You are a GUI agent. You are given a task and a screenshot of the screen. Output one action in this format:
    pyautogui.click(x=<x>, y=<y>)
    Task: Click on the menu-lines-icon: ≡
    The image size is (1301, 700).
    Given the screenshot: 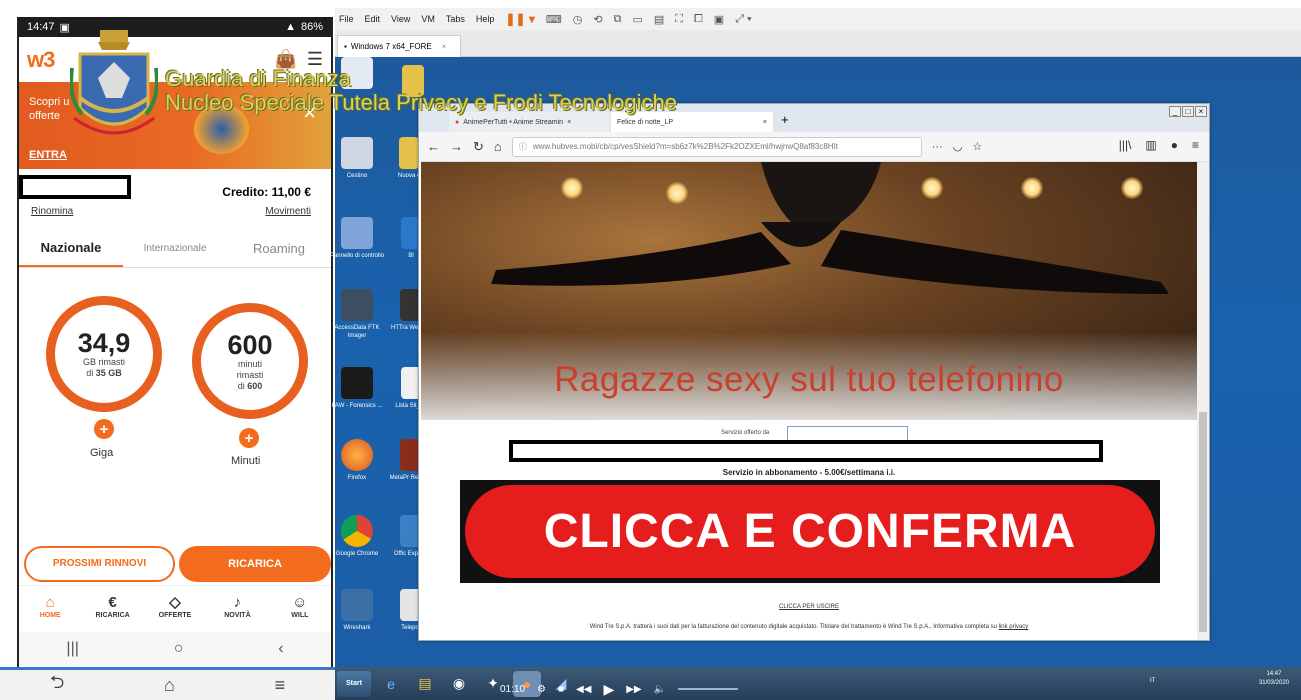 What is the action you would take?
    pyautogui.click(x=280, y=685)
    